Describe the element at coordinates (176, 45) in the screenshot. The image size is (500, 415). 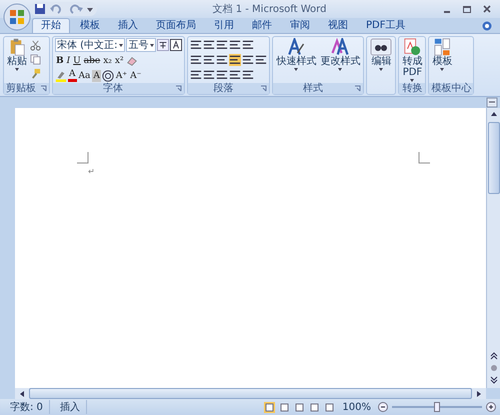
I see `char-border-icon` at that location.